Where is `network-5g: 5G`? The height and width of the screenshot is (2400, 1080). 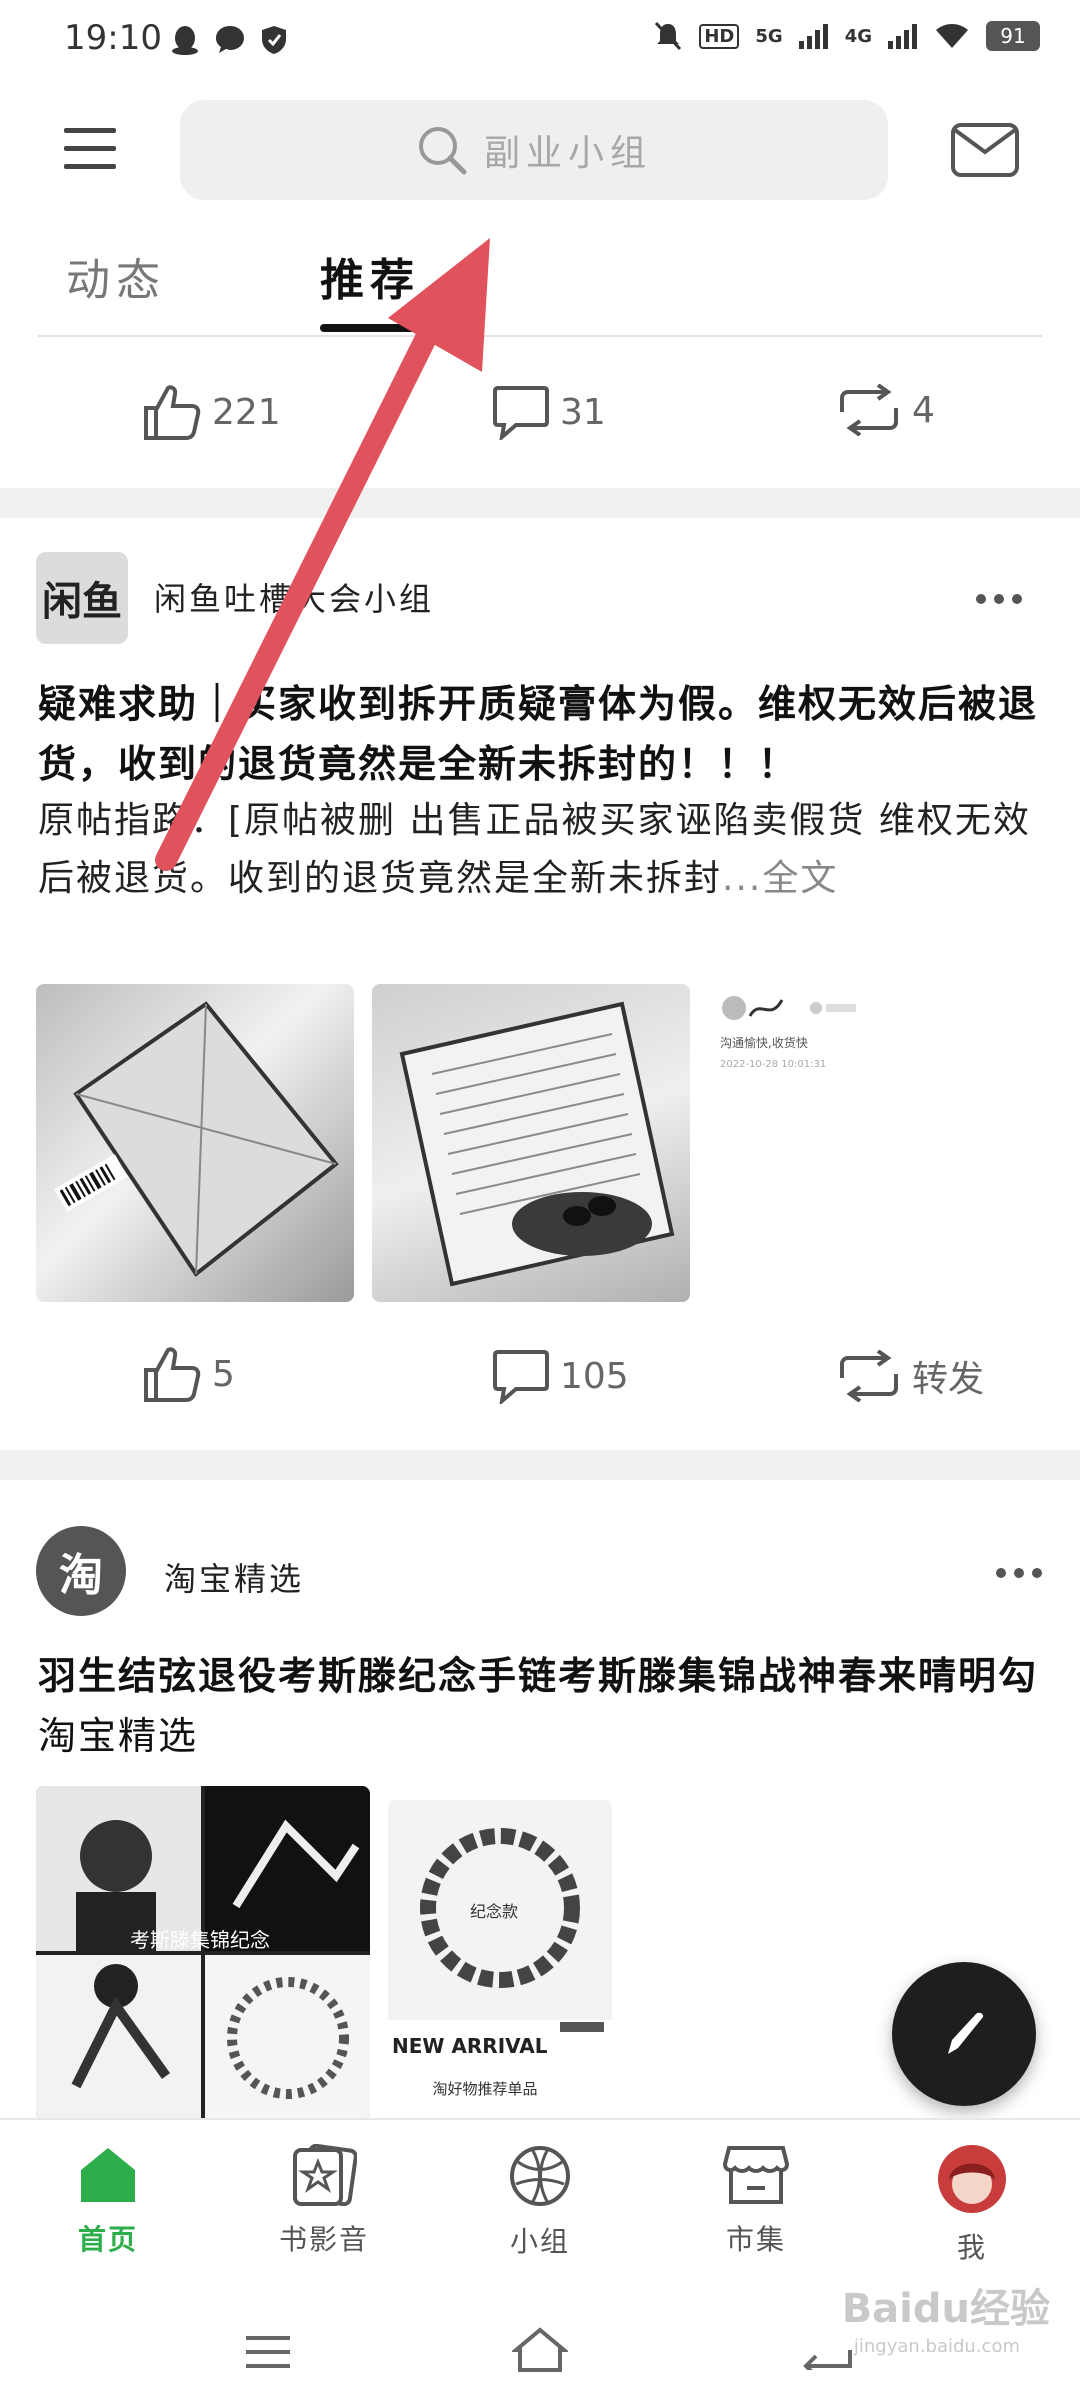 network-5g: 5G is located at coordinates (769, 36).